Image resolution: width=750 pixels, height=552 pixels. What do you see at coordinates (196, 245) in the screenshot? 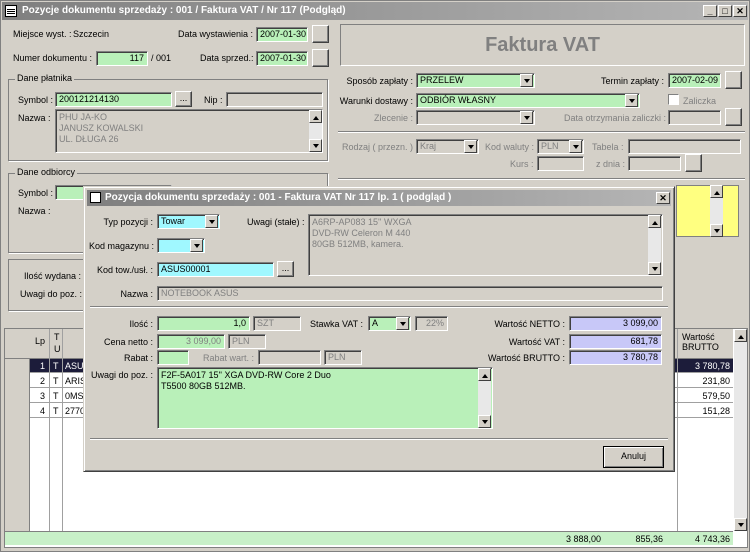
I see `kod-mag-dropdown-icon` at bounding box center [196, 245].